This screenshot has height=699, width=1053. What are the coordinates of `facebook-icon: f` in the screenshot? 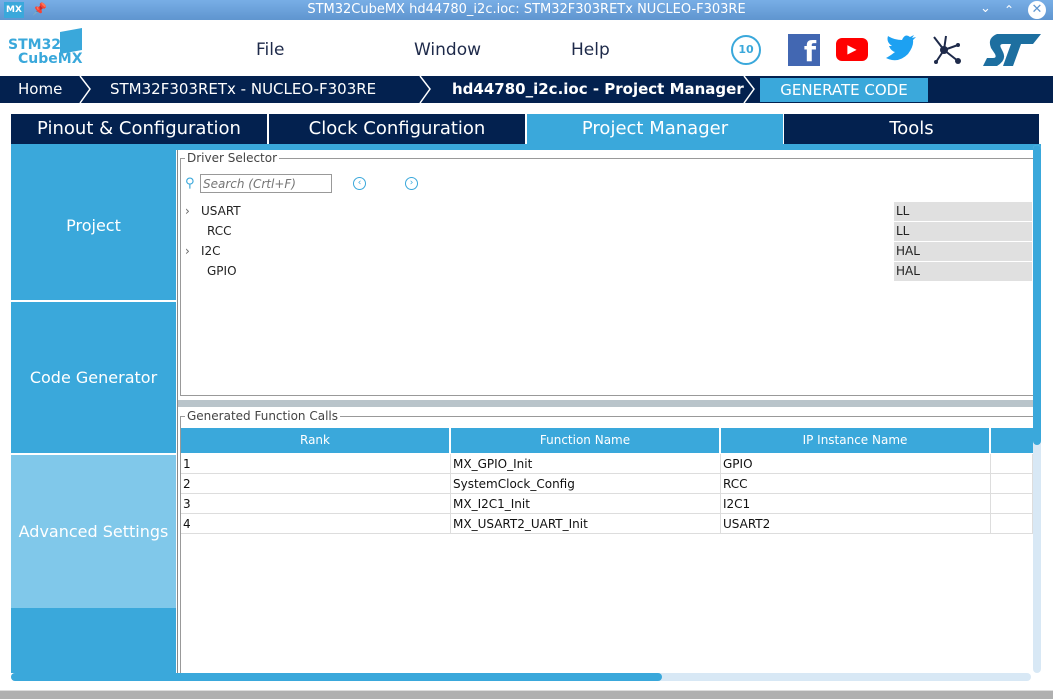 It's located at (804, 51).